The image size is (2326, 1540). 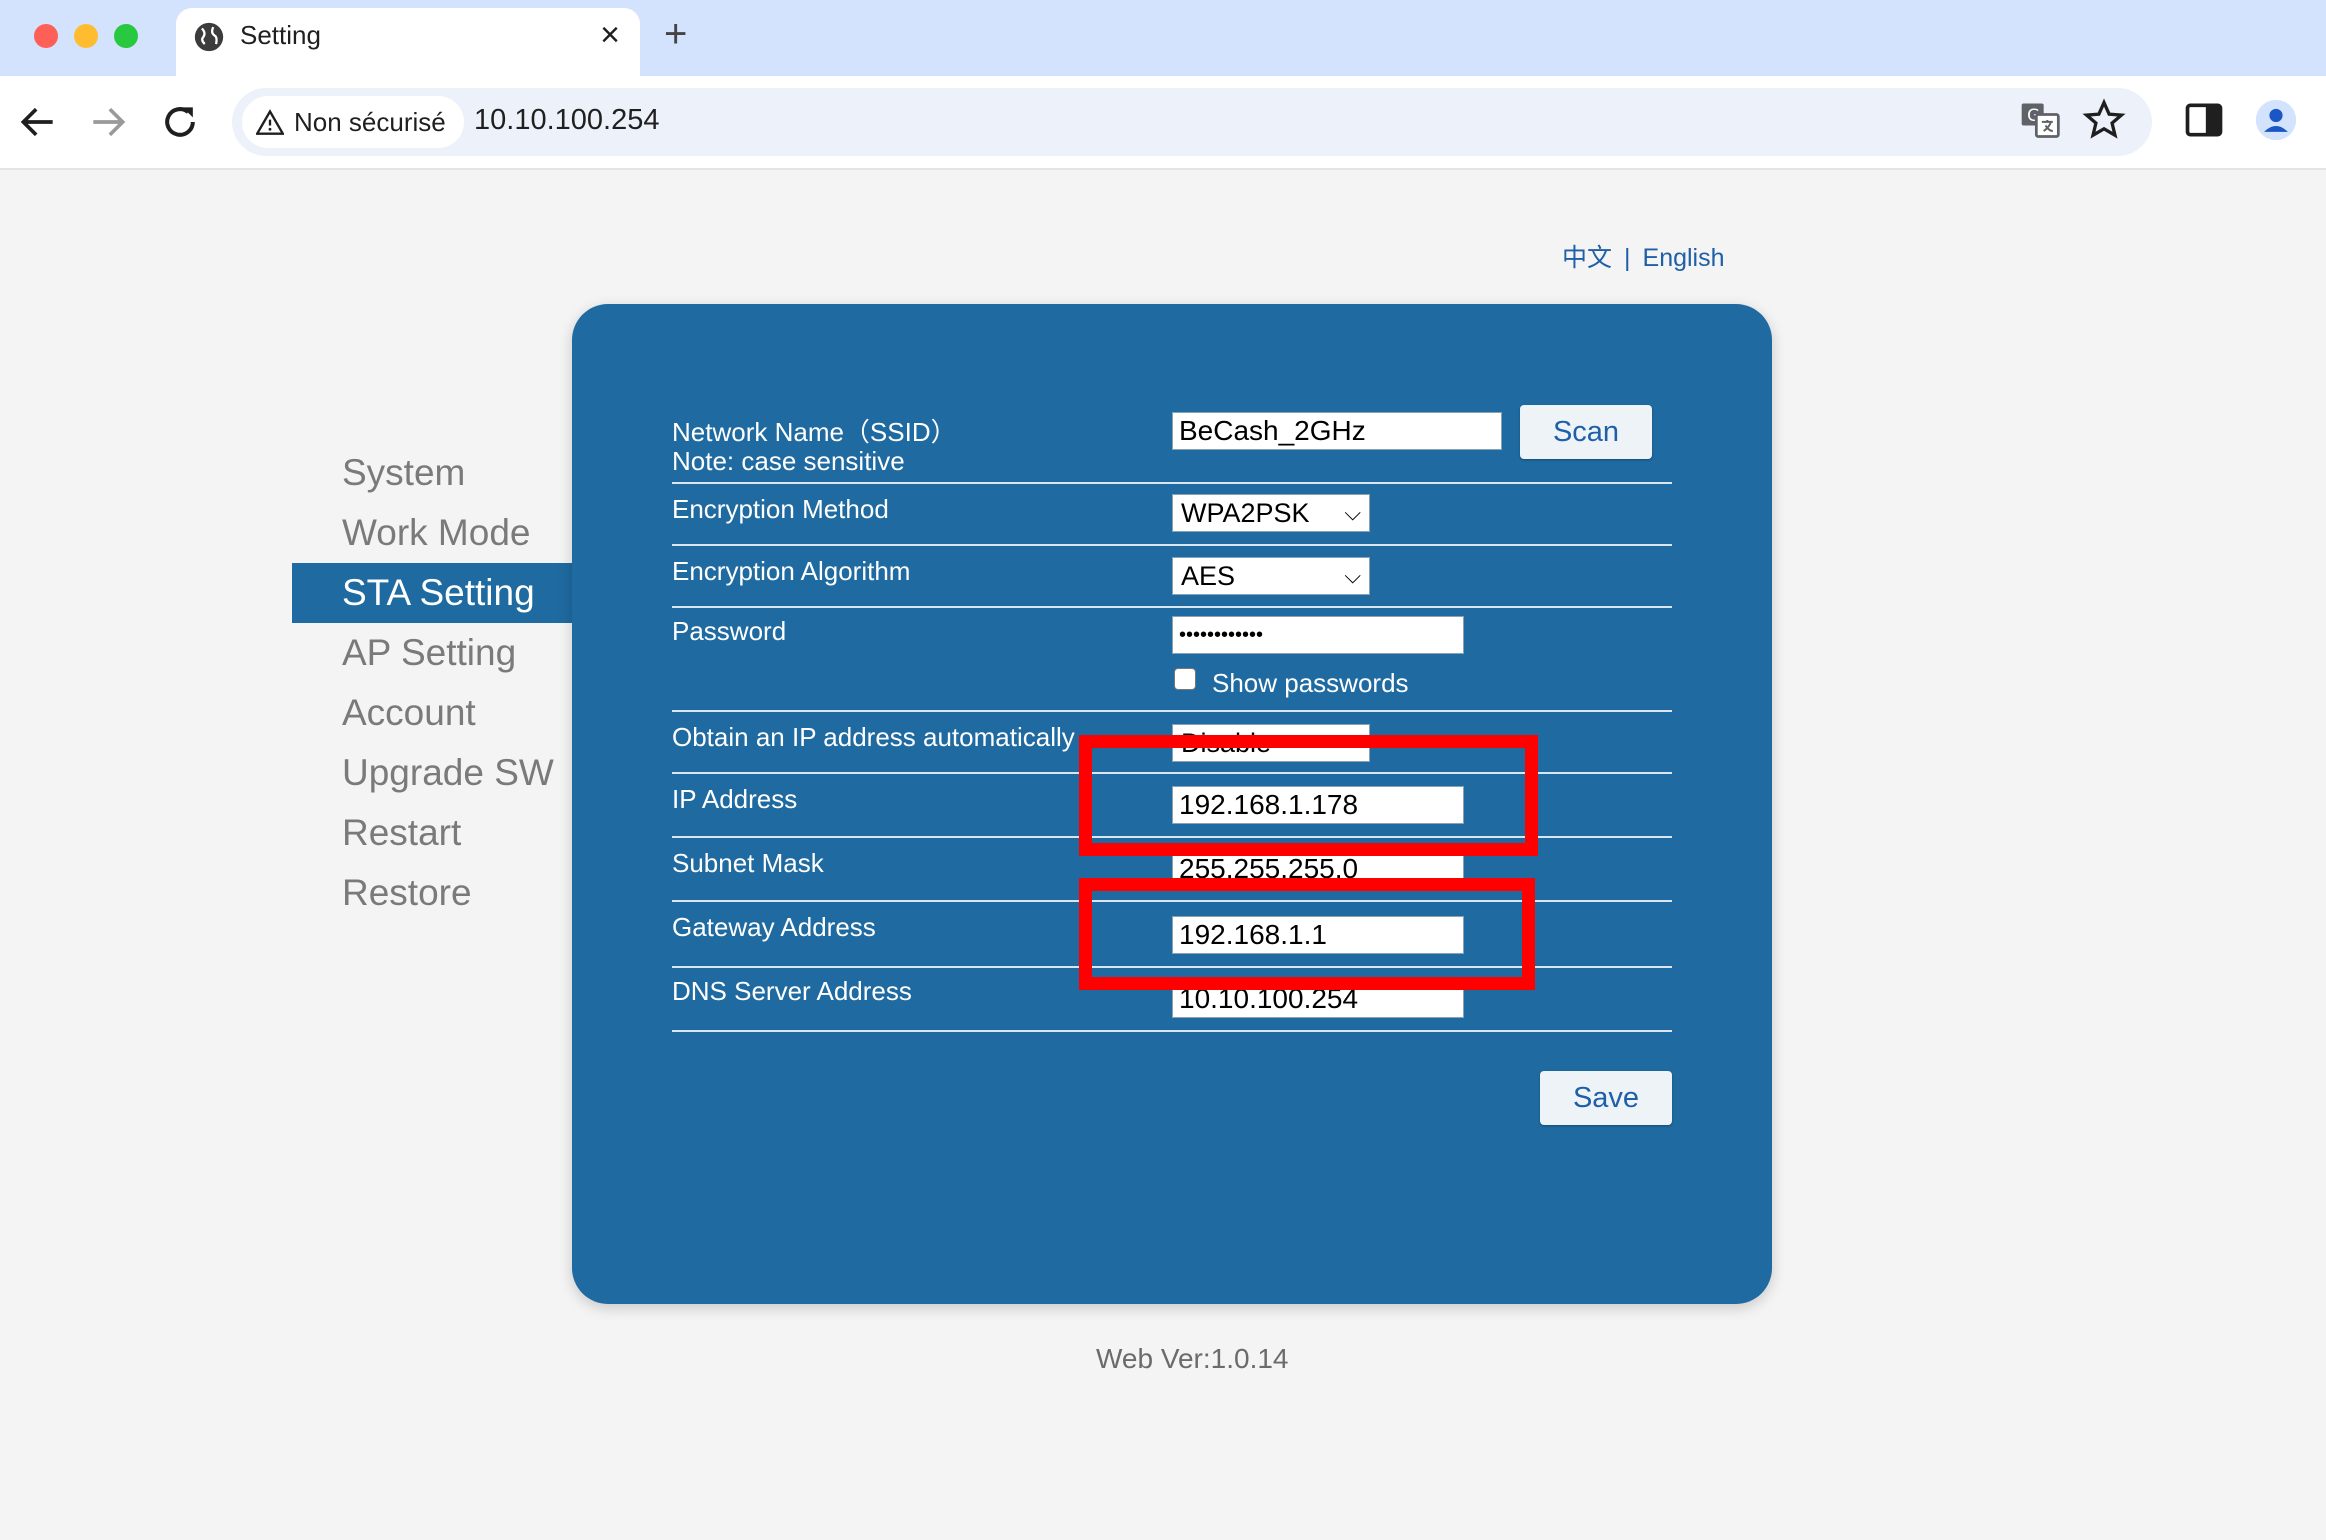 I want to click on gateway-label: Gateway Address, so click(x=774, y=927).